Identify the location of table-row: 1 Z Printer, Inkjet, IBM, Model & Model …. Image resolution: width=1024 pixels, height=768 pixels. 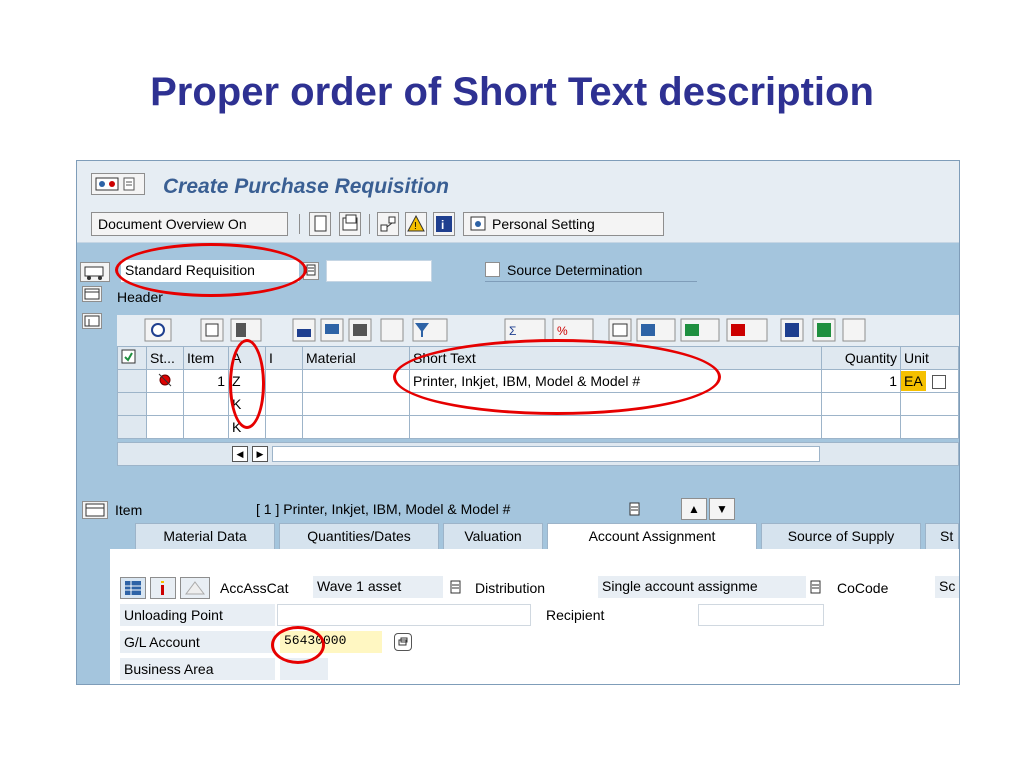
(538, 381).